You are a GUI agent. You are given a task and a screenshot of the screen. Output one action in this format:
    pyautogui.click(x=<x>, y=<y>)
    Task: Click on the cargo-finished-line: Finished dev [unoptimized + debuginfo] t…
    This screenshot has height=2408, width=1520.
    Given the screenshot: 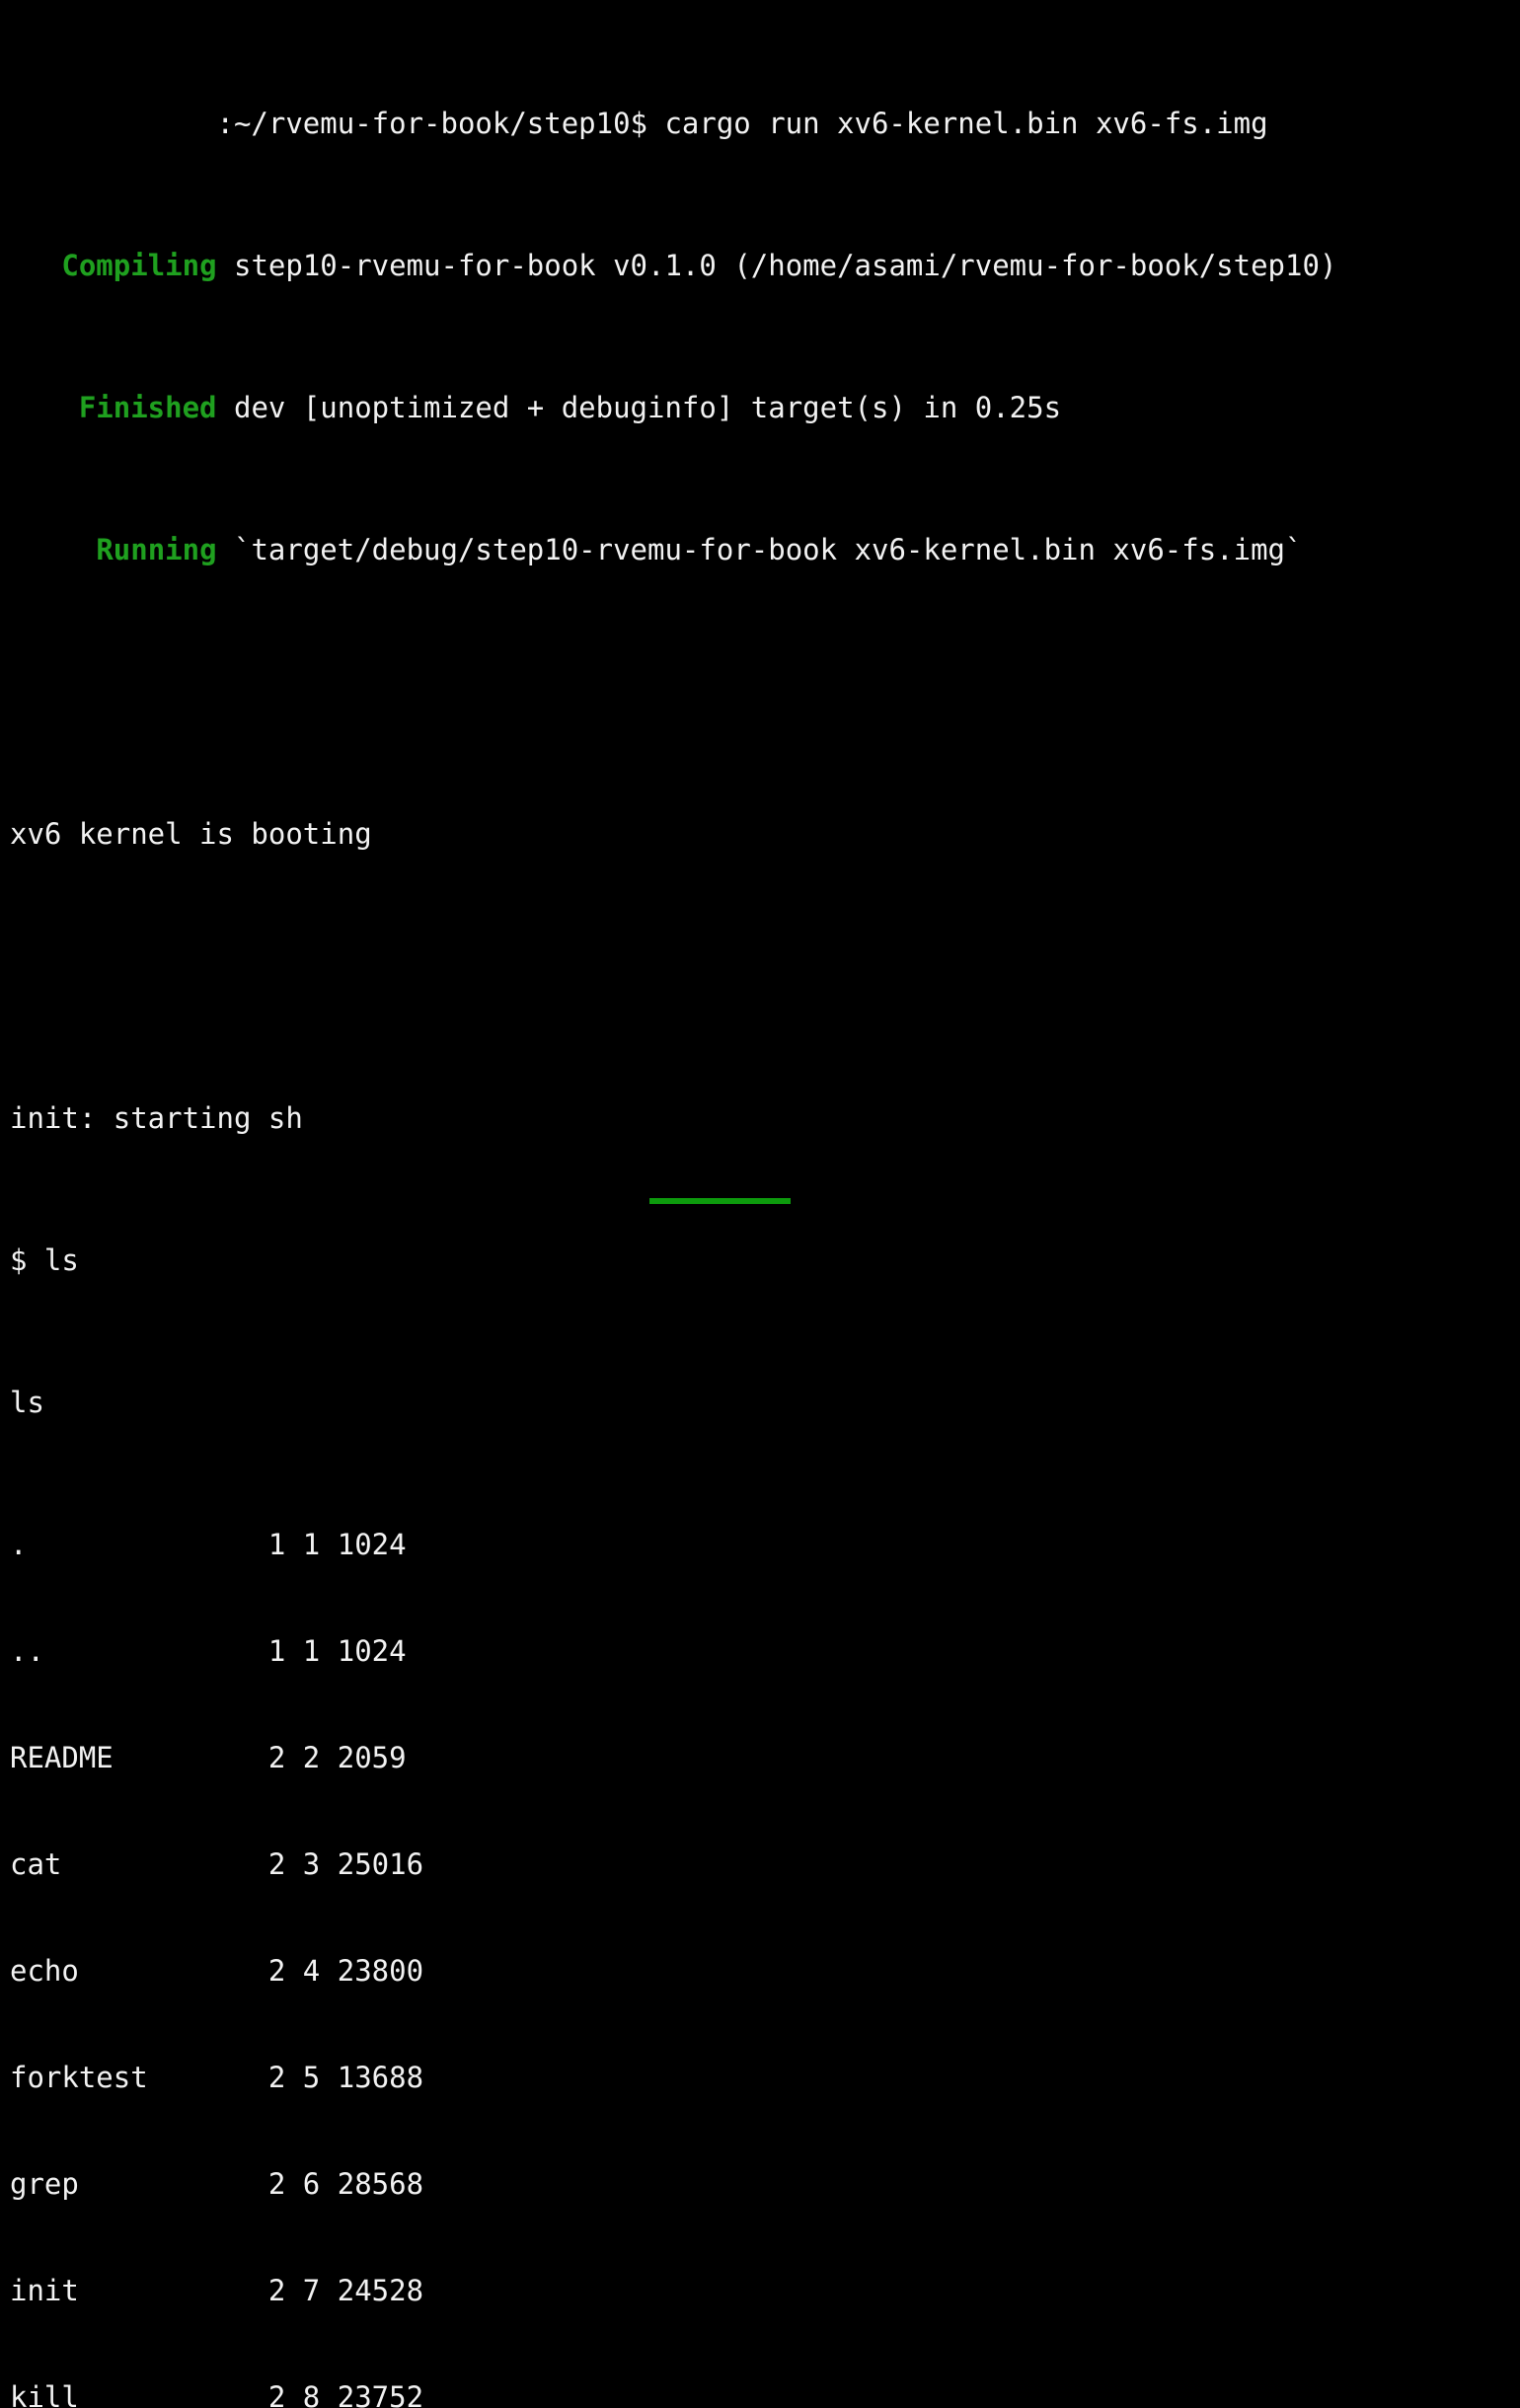 What is the action you would take?
    pyautogui.click(x=673, y=408)
    